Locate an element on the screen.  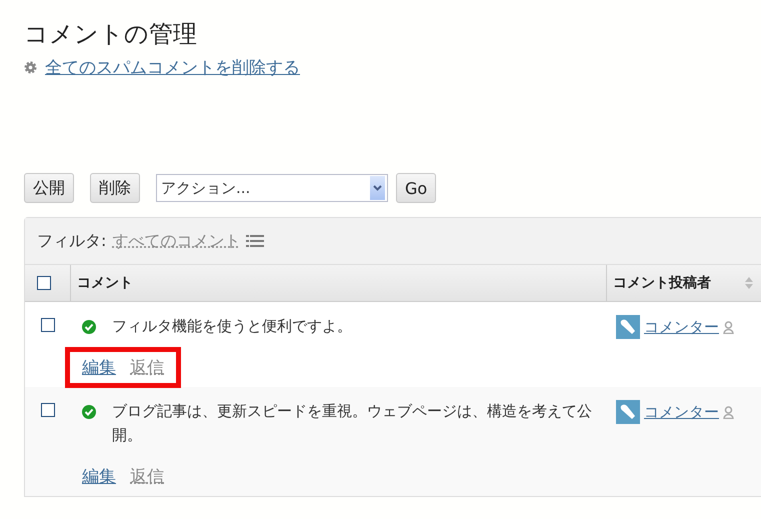
filter-label: フィルタ: is located at coordinates (71, 241).